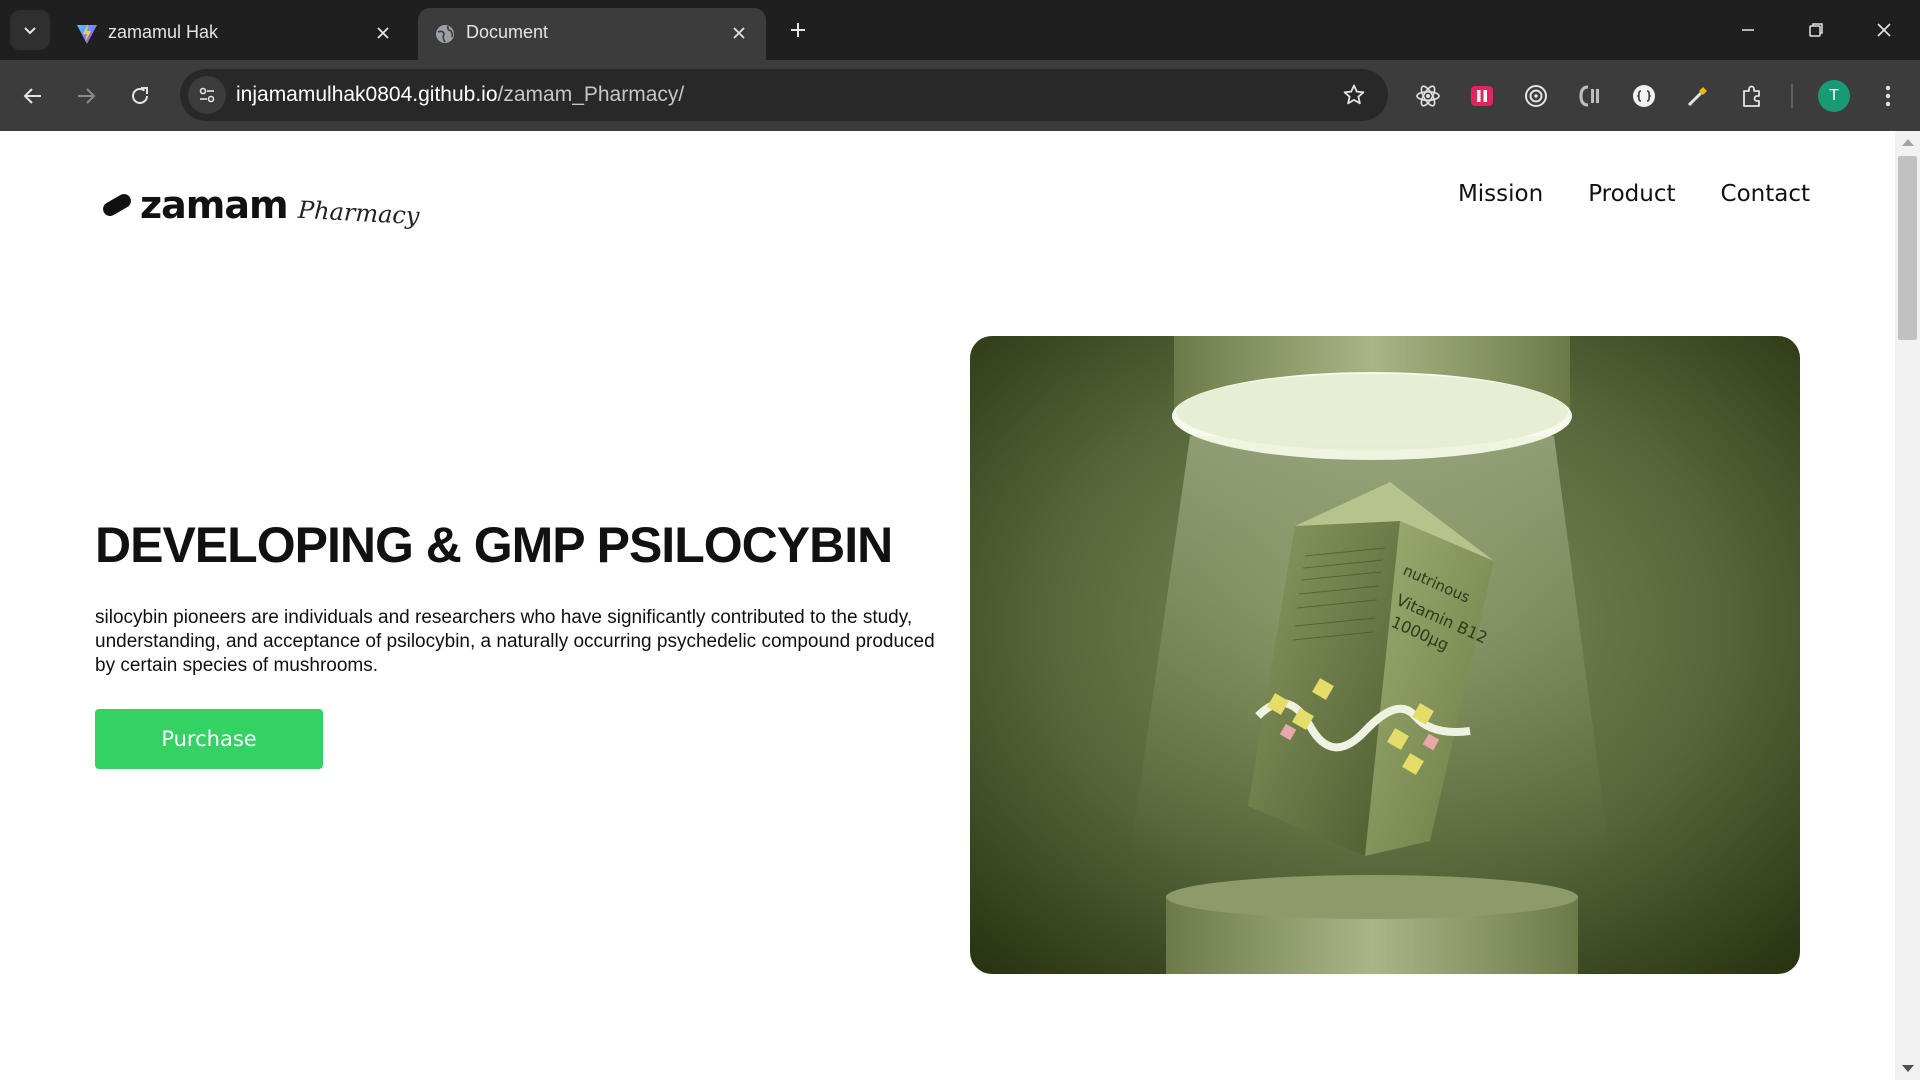 This screenshot has width=1920, height=1080. Describe the element at coordinates (1908, 142) in the screenshot. I see `scroll-up-arrow-icon` at that location.